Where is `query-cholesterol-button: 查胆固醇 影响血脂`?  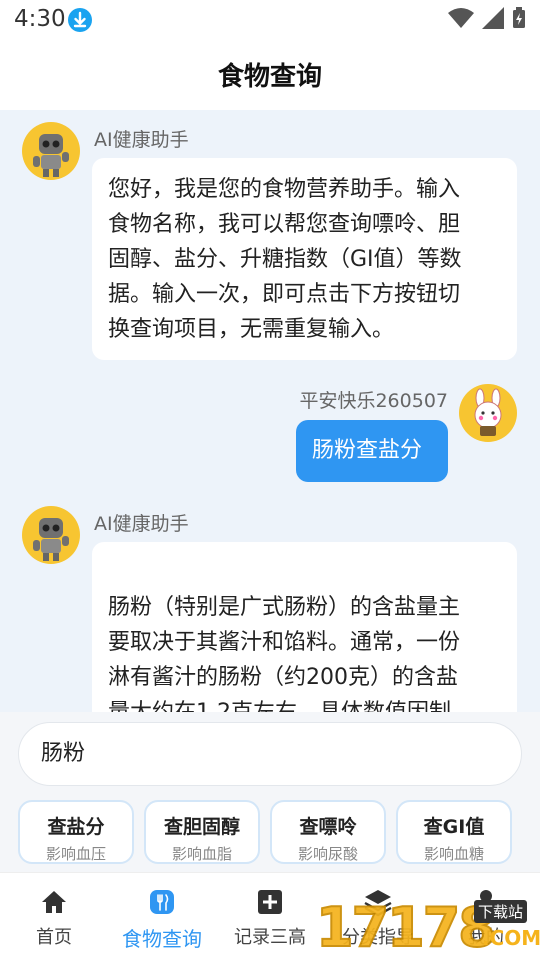
query-cholesterol-button: 查胆固醇 影响血脂 is located at coordinates (202, 832).